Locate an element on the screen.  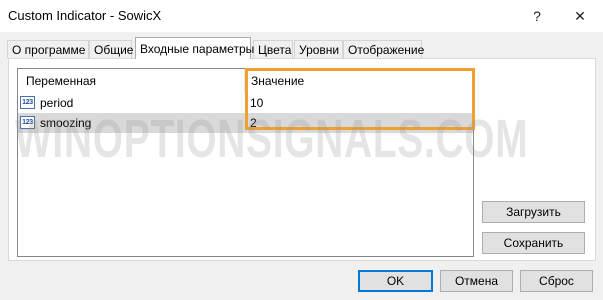
table-row: 123 smoozing 2 is located at coordinates (245, 123).